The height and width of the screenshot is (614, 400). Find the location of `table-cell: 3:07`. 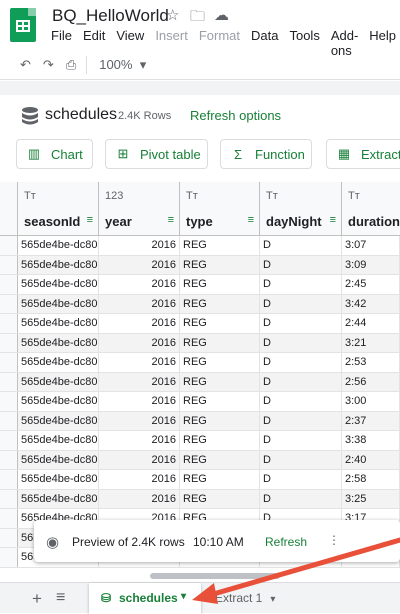

table-cell: 3:07 is located at coordinates (371, 245).